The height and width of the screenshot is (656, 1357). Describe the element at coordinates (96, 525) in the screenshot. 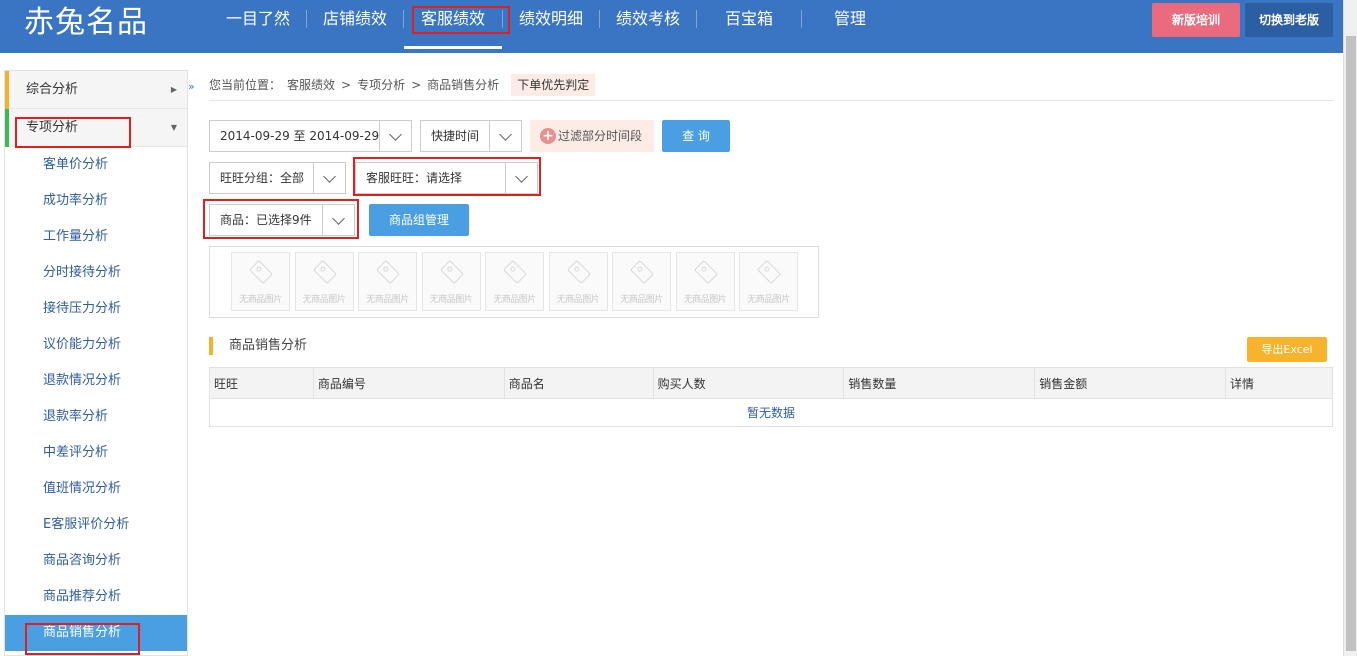

I see `sidebar-item-e-service-rating: E客服评价分析` at that location.